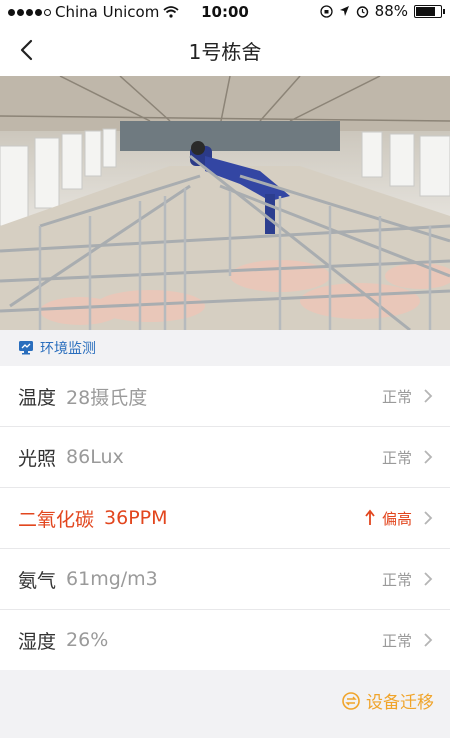  Describe the element at coordinates (37, 641) in the screenshot. I see `reading-name: 湿度` at that location.